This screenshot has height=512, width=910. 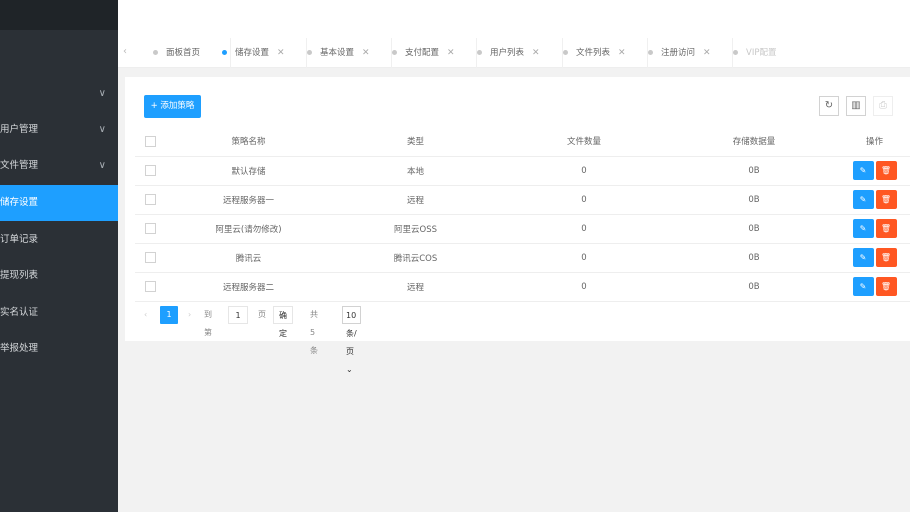 I want to click on sidebar-item-reports: 举报处理, so click(x=59, y=349).